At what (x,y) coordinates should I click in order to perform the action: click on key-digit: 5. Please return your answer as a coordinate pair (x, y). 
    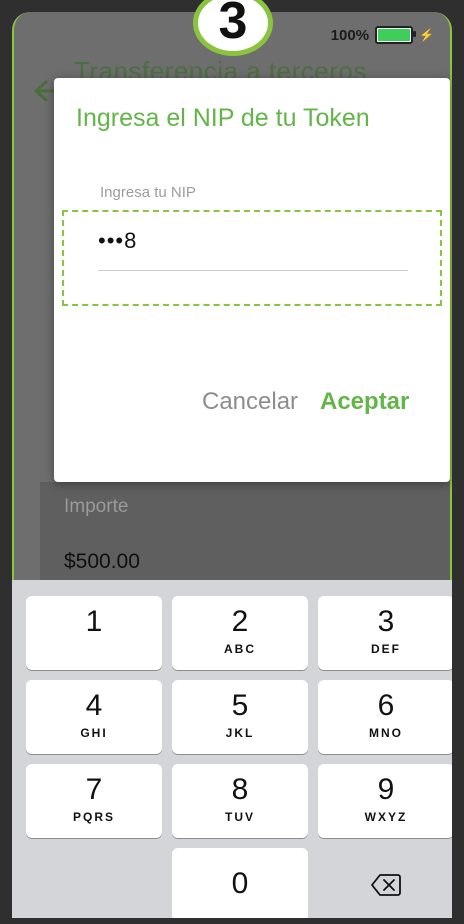
    Looking at the image, I should click on (240, 705).